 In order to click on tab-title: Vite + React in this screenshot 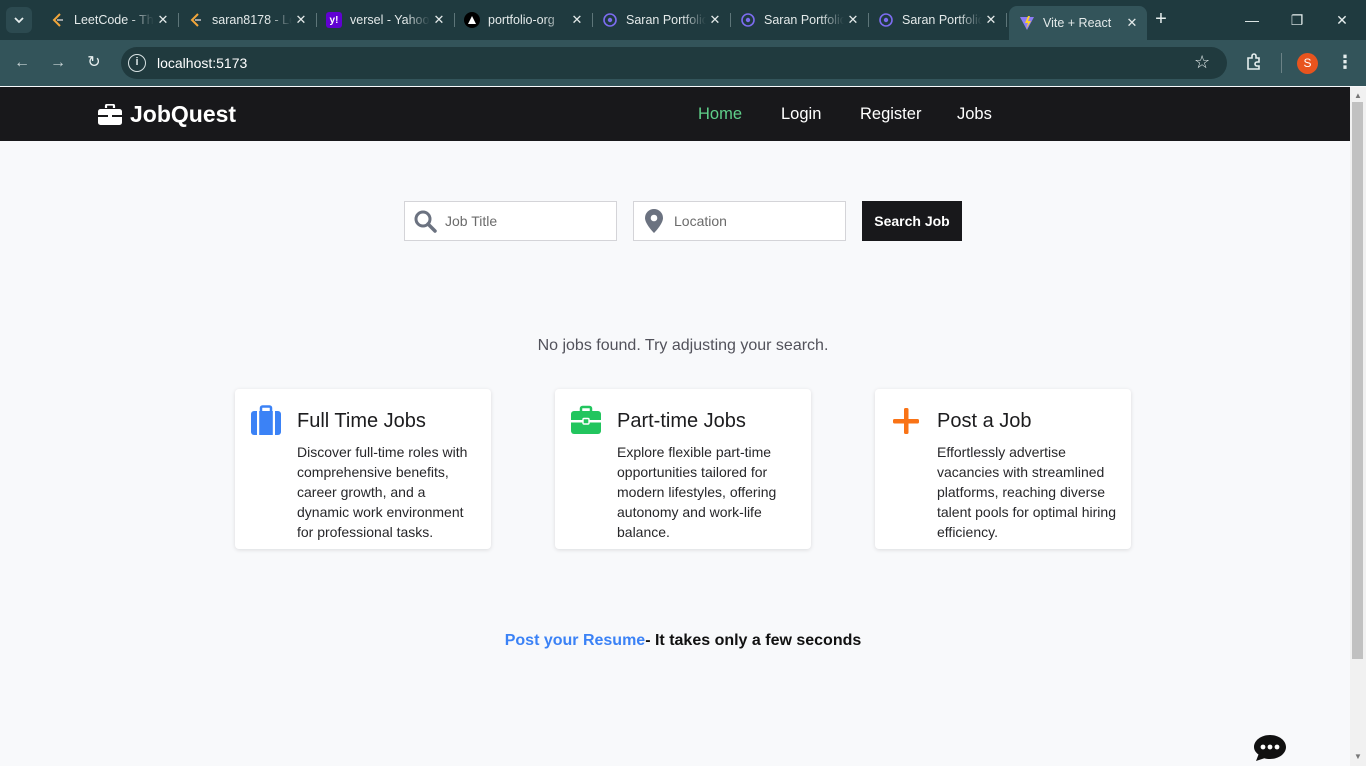, I will do `click(1077, 23)`.